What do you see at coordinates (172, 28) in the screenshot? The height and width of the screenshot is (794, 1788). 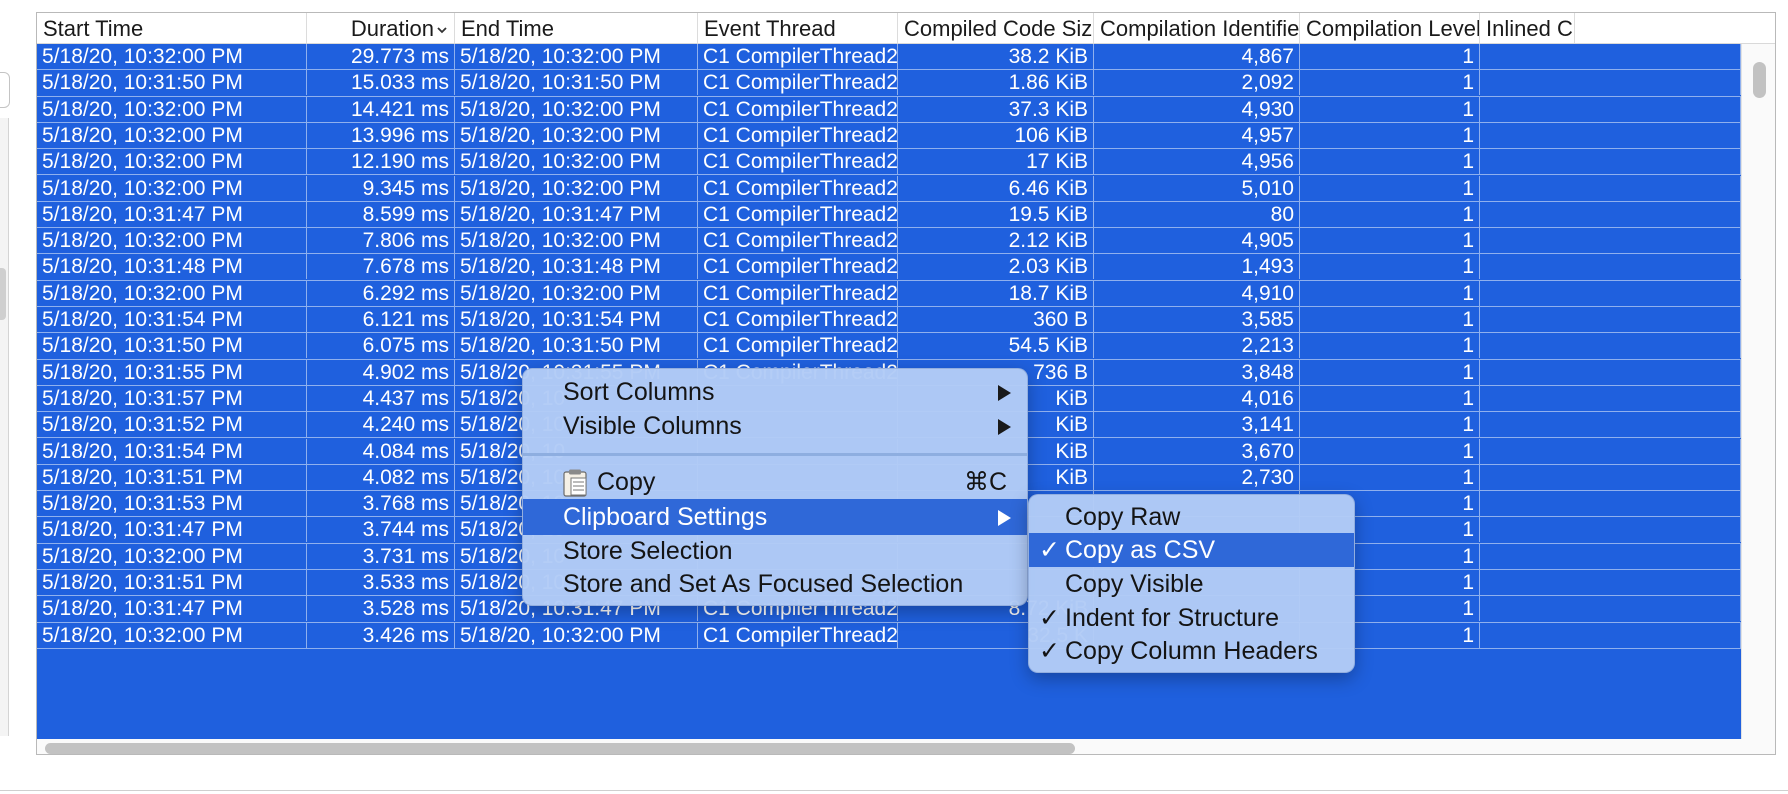 I see `column-header-start-time: Start Time` at bounding box center [172, 28].